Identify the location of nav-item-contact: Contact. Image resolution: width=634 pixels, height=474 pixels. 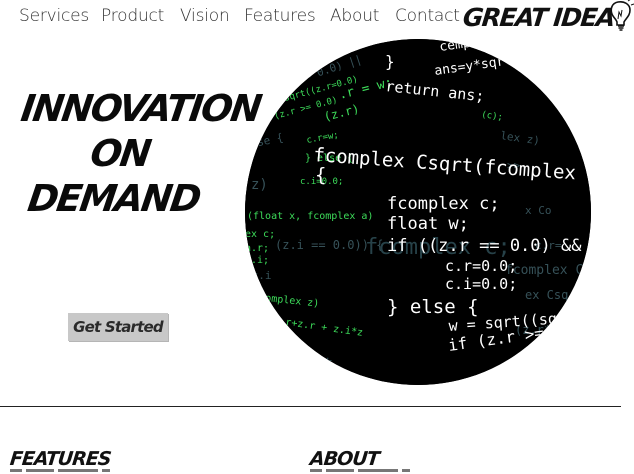
(427, 16).